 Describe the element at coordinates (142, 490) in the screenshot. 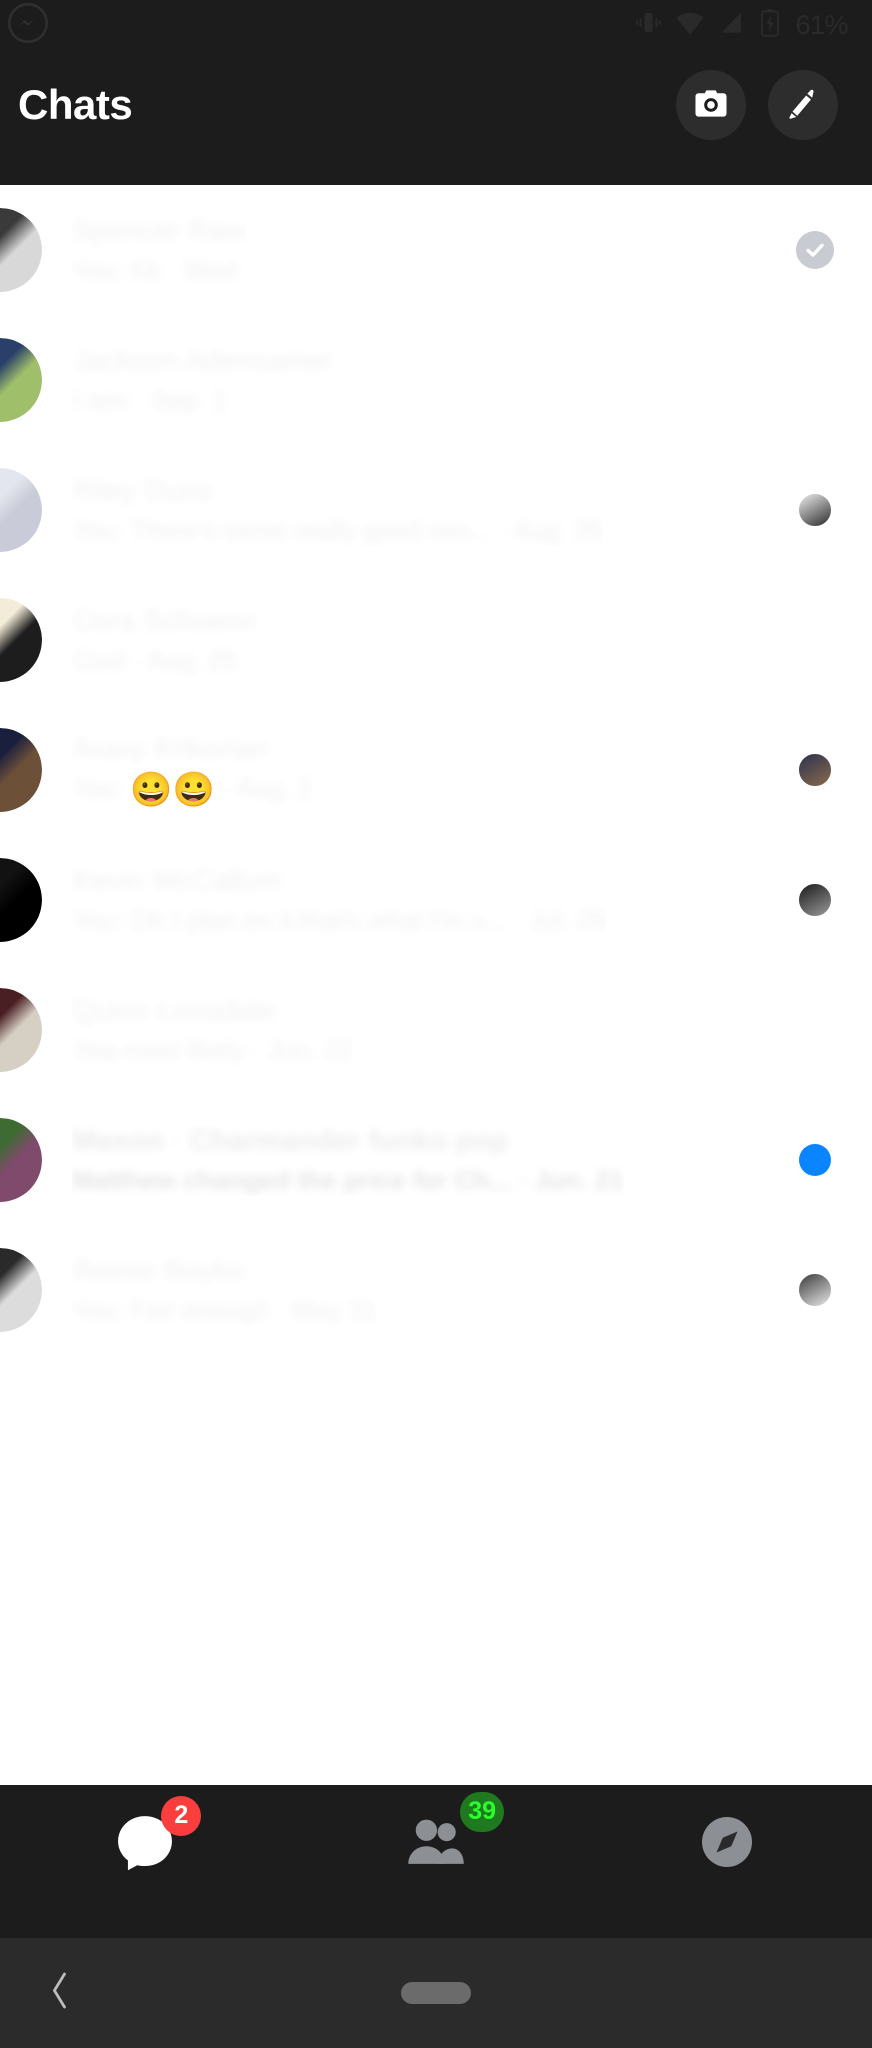

I see `chat-name: Riley Duns` at that location.